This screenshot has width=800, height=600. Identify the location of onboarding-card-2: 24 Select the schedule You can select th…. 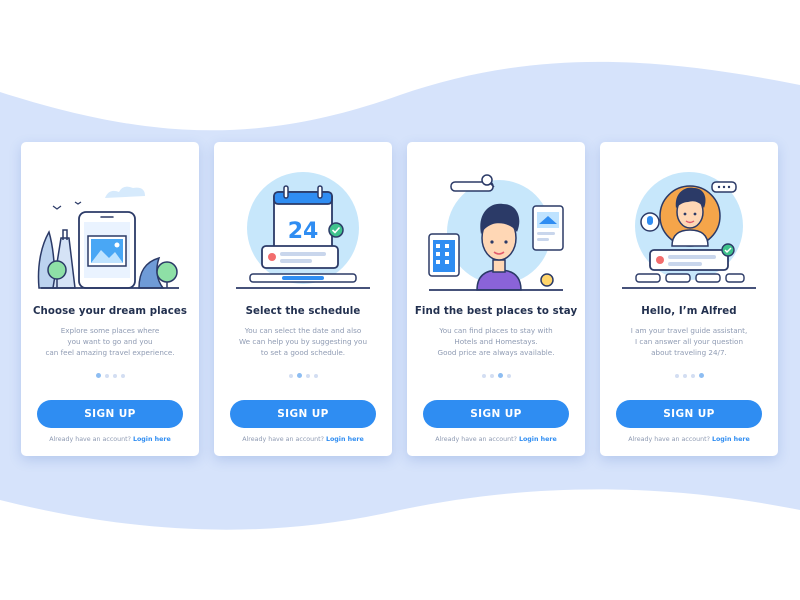
(303, 299).